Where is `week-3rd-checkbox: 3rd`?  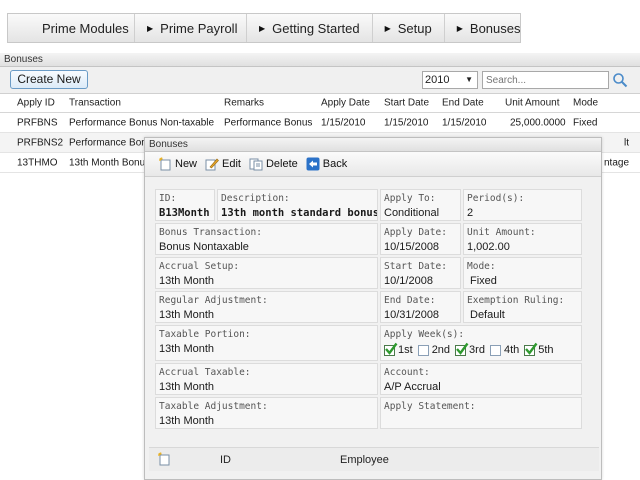 week-3rd-checkbox: 3rd is located at coordinates (470, 349).